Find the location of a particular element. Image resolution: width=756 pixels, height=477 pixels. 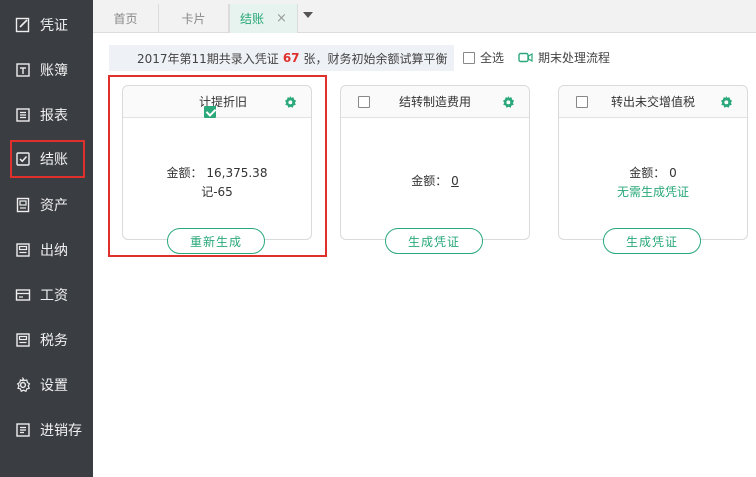

sidebar-item-salary: 工资 is located at coordinates (46, 295).